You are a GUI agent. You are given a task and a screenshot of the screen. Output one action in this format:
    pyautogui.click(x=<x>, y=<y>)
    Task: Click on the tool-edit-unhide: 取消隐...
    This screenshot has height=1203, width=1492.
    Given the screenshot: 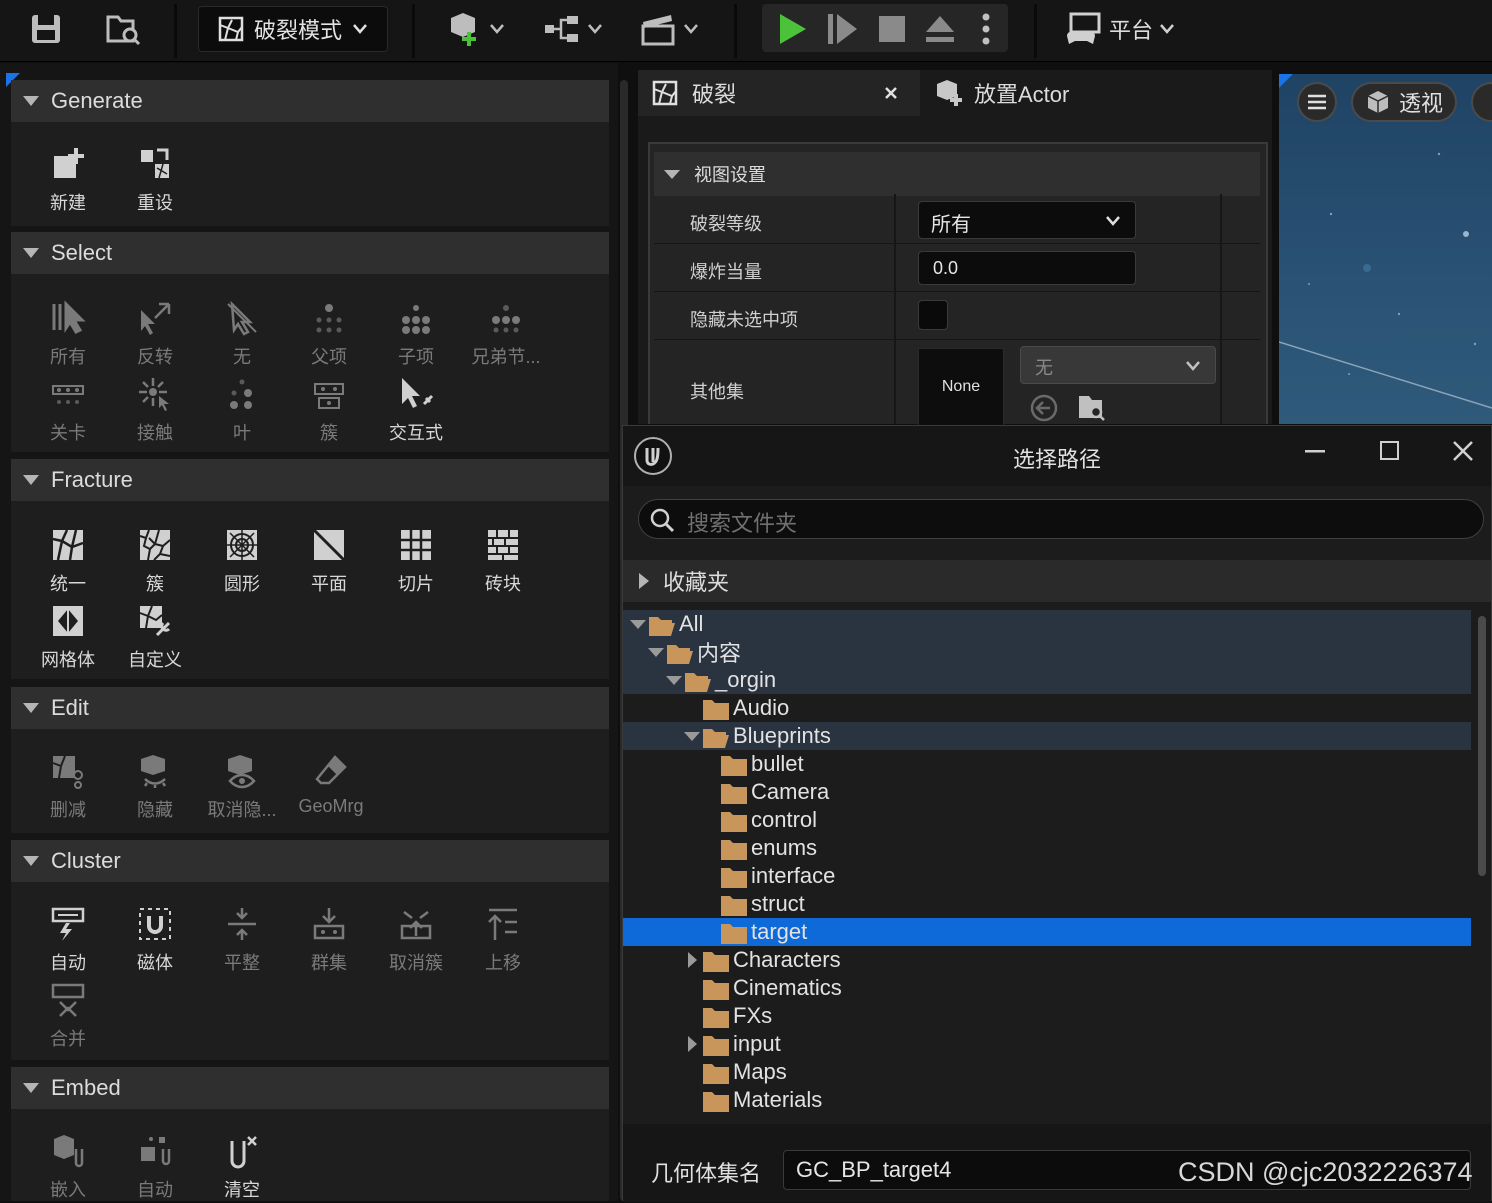 What is the action you would take?
    pyautogui.click(x=242, y=788)
    